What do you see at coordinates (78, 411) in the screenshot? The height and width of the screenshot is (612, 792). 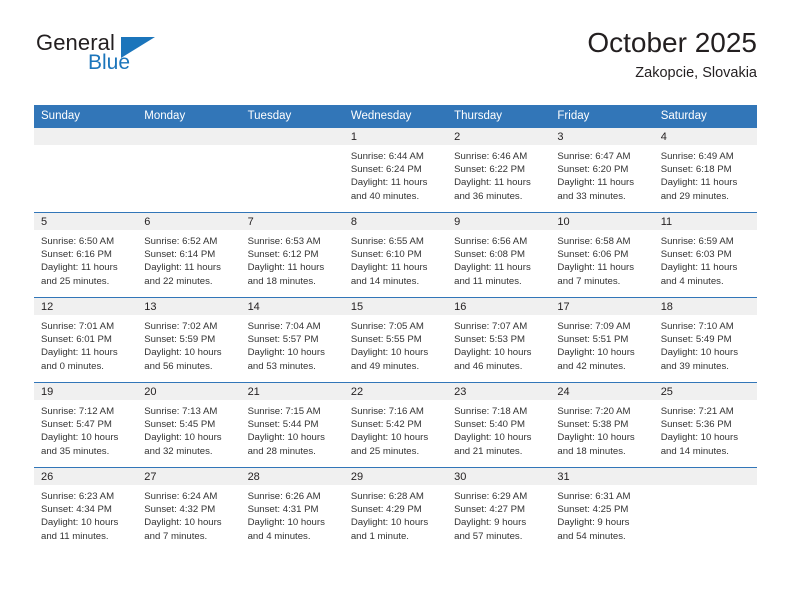 I see `sunrise-time: Sunrise: 7:12 AM` at bounding box center [78, 411].